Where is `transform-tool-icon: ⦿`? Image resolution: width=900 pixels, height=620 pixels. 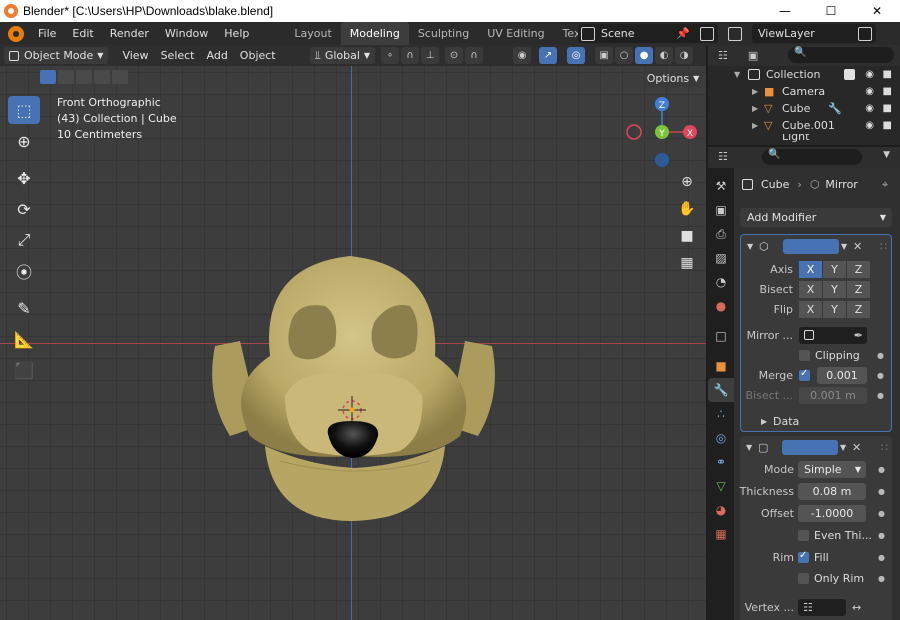
transform-tool-icon: ⦿ is located at coordinates (24, 271).